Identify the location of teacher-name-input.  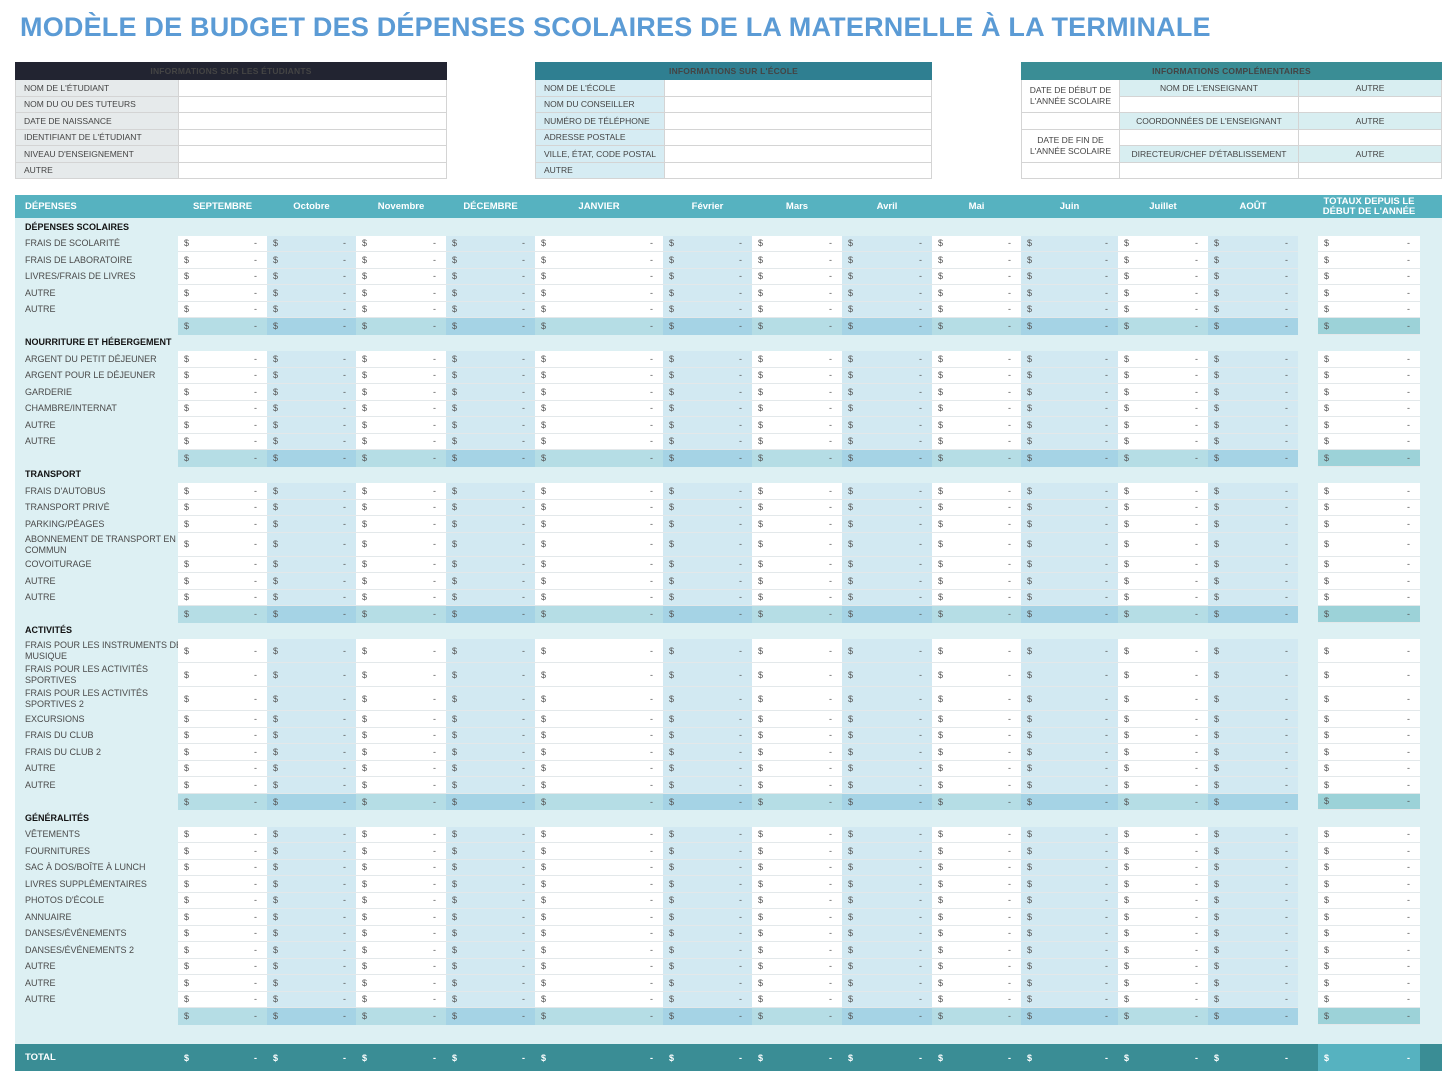
(1209, 104).